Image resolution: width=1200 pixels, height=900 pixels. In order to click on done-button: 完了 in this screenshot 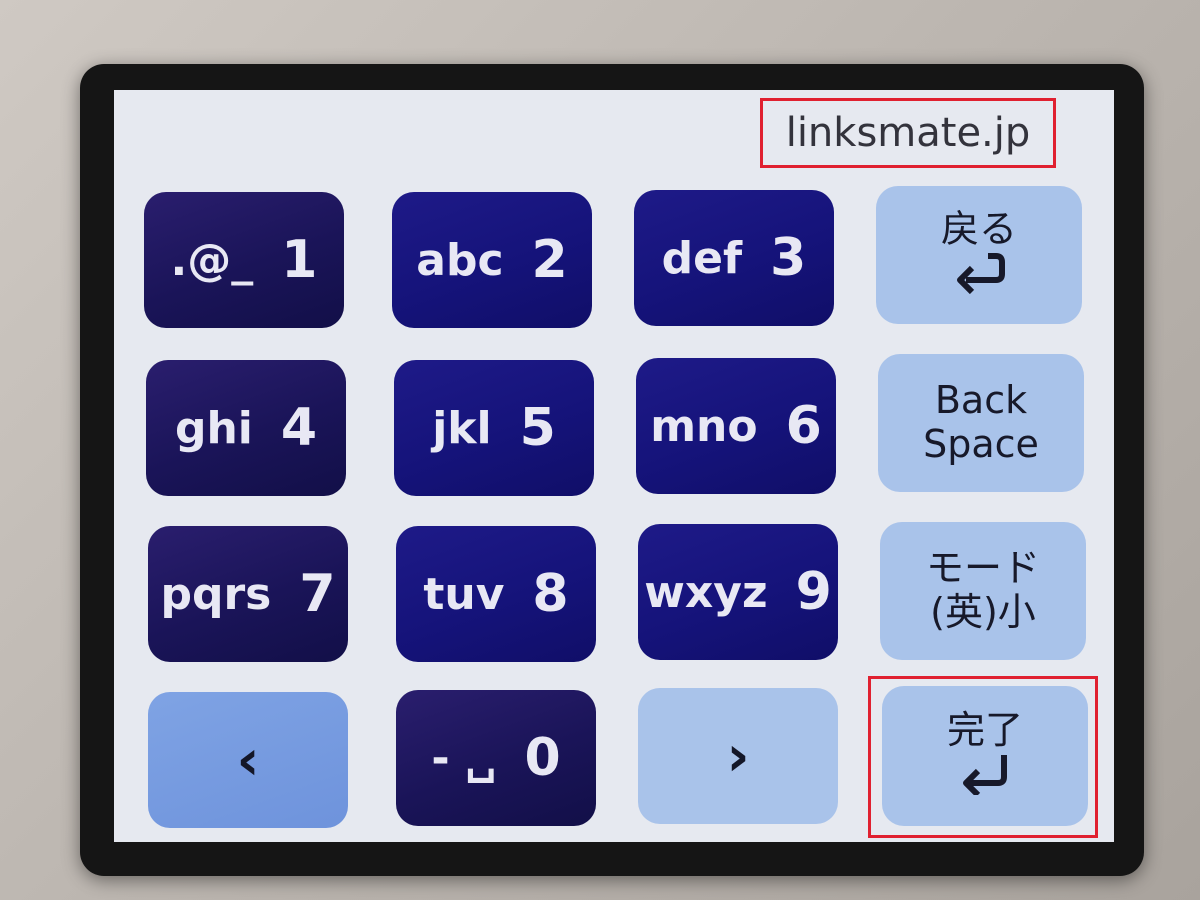, I will do `click(985, 756)`.